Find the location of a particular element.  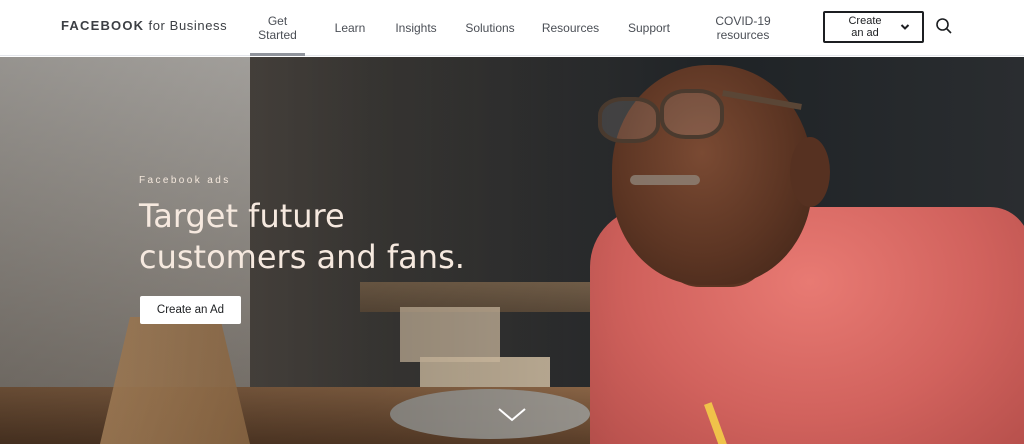

nav-resources: Resources is located at coordinates (570, 28).